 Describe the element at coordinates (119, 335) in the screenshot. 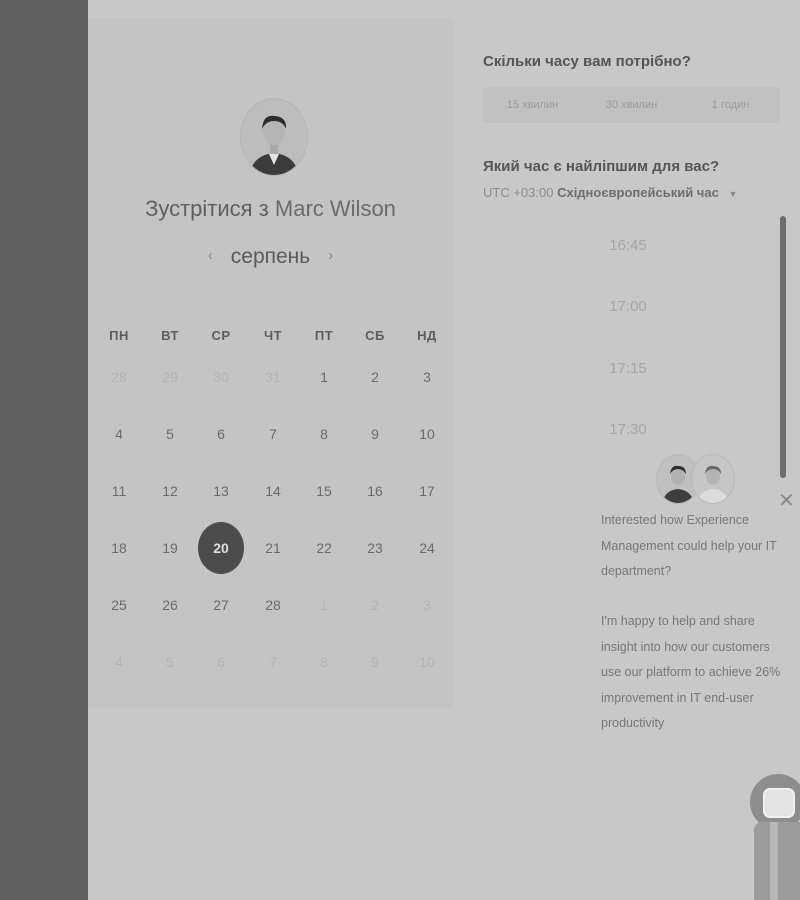

I see `weekday-header: ПН` at that location.